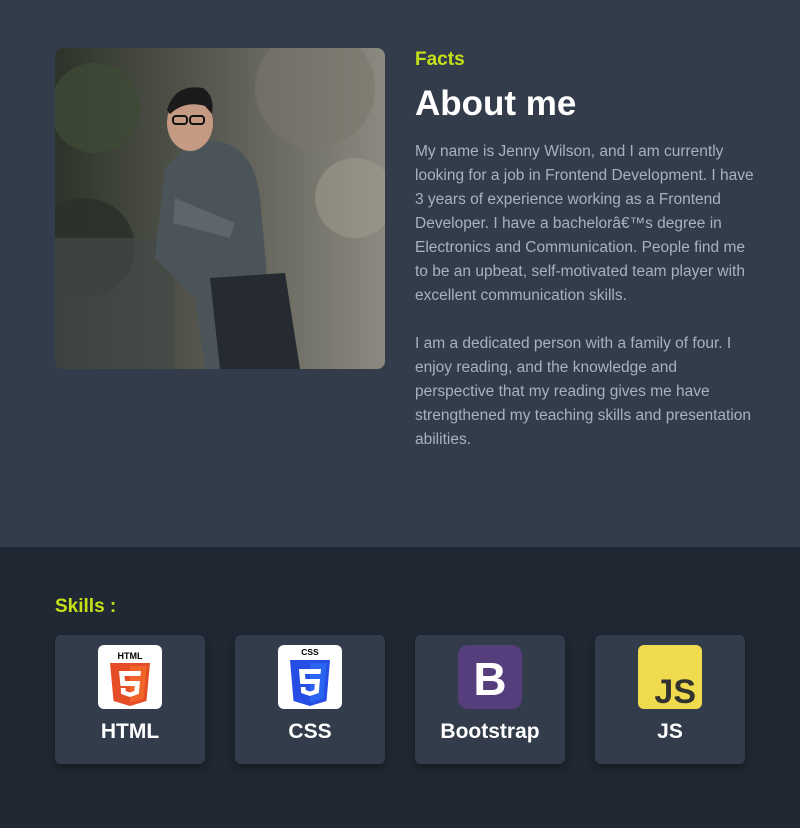 The image size is (800, 828). I want to click on bootstrap-badge-text: B, so click(489, 679).